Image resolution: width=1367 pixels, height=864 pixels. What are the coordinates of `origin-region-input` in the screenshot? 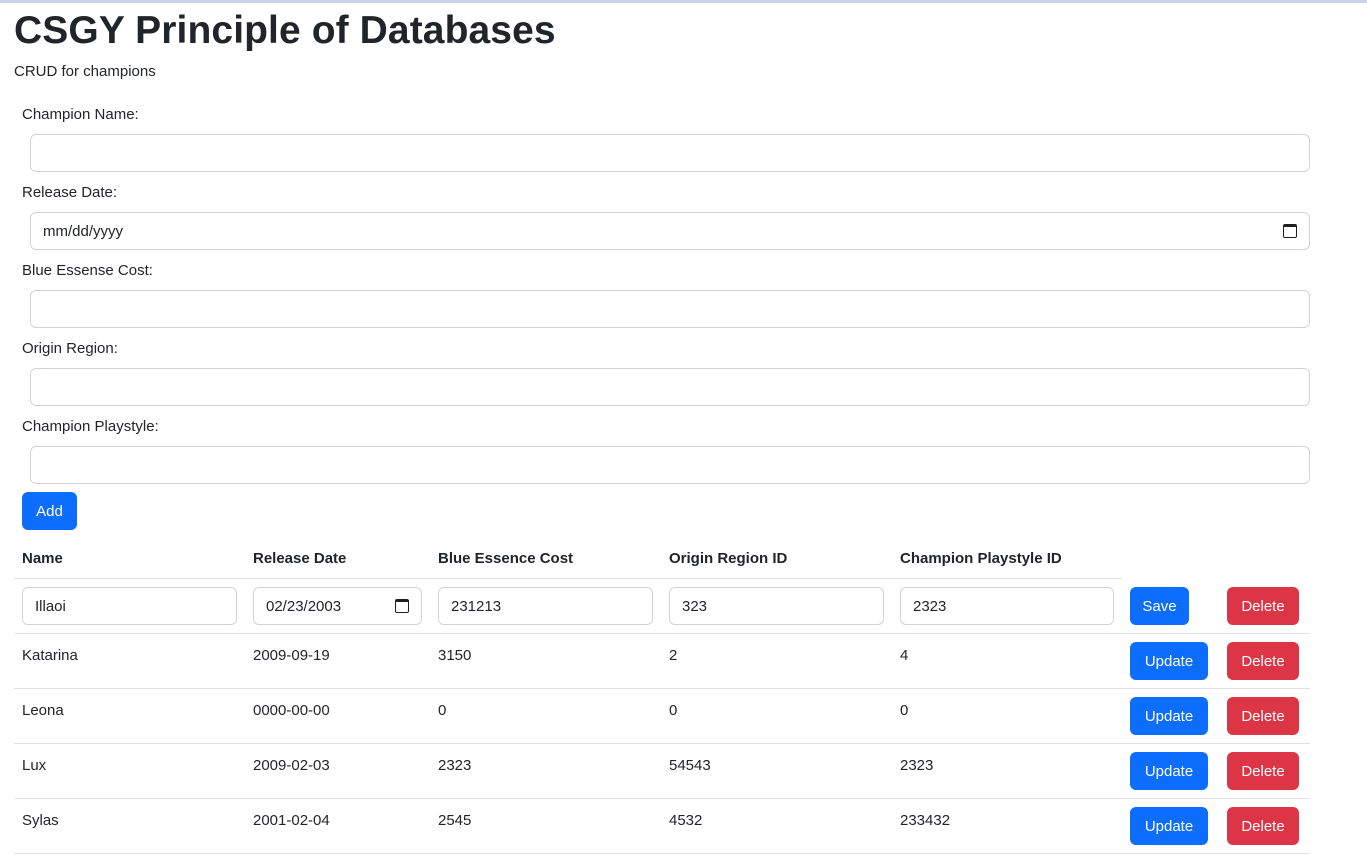 It's located at (670, 387).